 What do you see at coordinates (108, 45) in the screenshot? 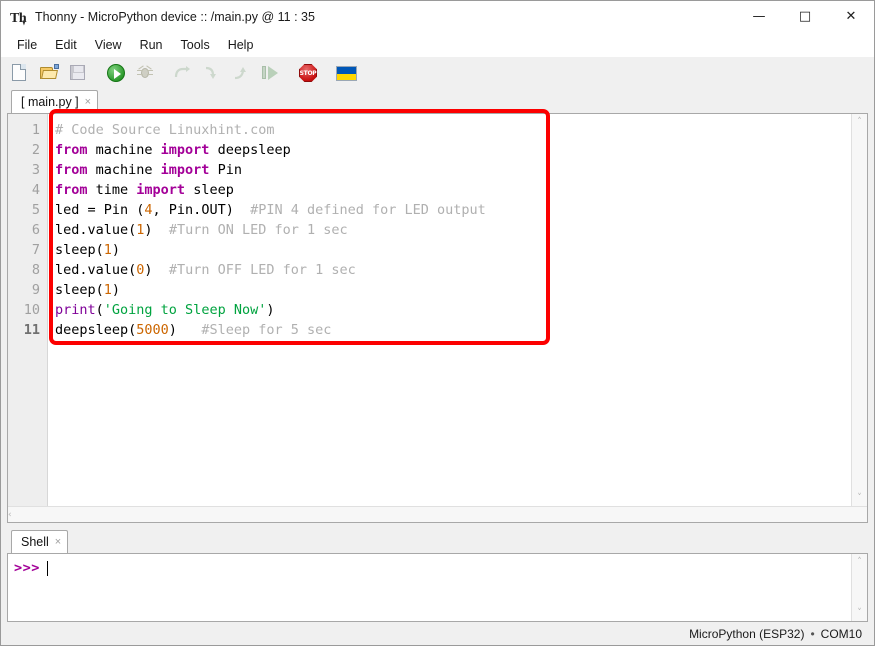
I see `menu-item-view: View` at bounding box center [108, 45].